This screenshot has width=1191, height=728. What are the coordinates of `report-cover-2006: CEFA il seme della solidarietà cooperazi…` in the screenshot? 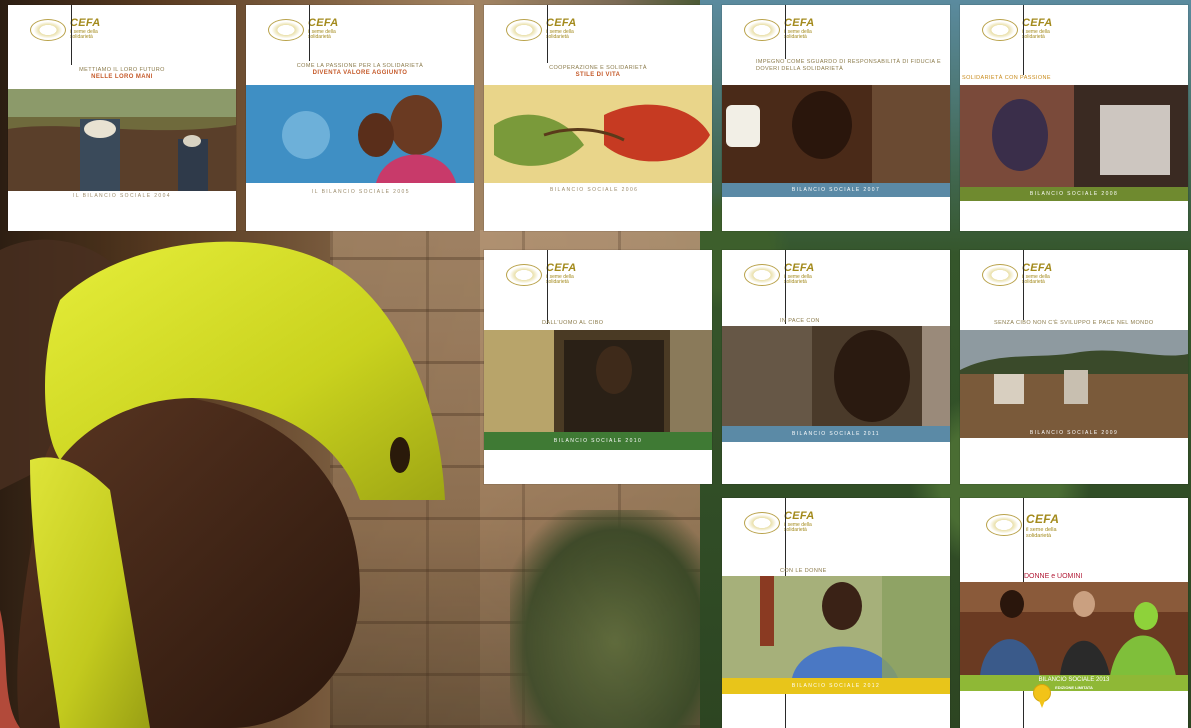 It's located at (598, 118).